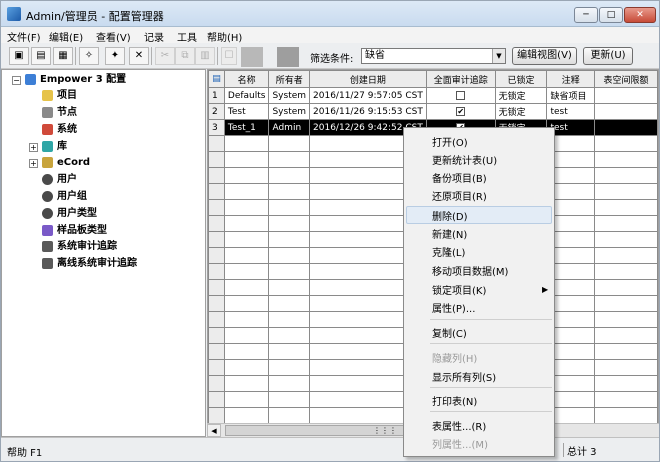  What do you see at coordinates (460, 443) in the screenshot?
I see `menu-item-column-properties: 列属性...(M)` at bounding box center [460, 443].